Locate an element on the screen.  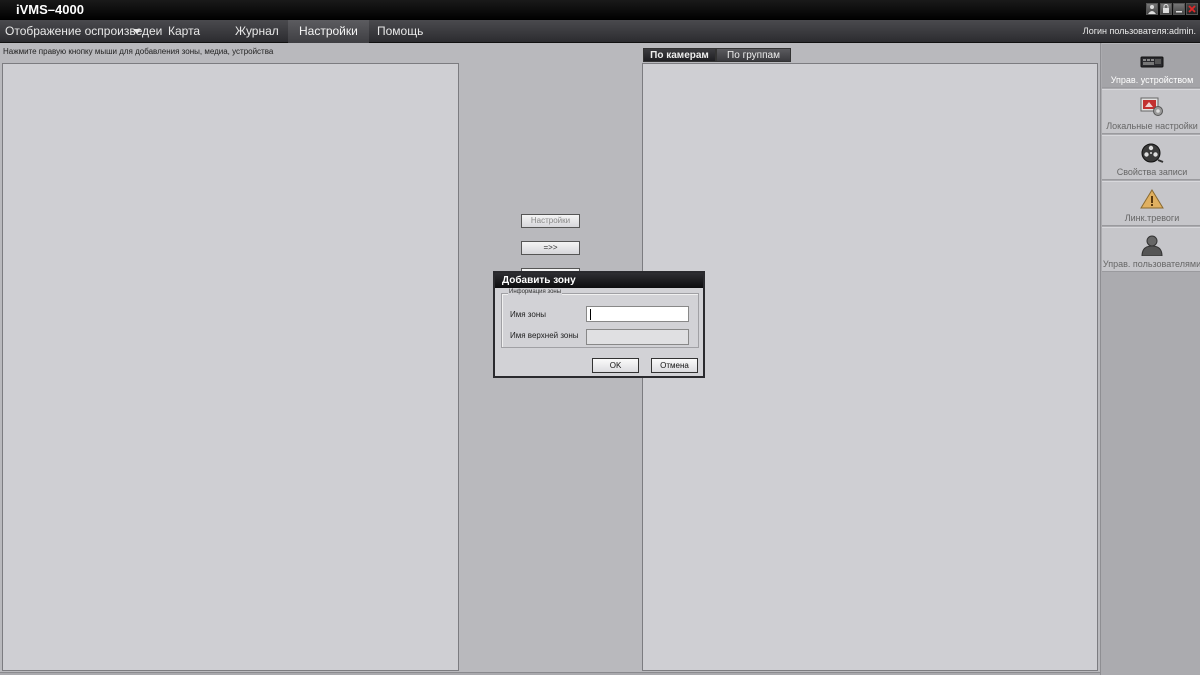
sidebar-item-user-management: Управ. пользователями is located at coordinates (1151, 249).